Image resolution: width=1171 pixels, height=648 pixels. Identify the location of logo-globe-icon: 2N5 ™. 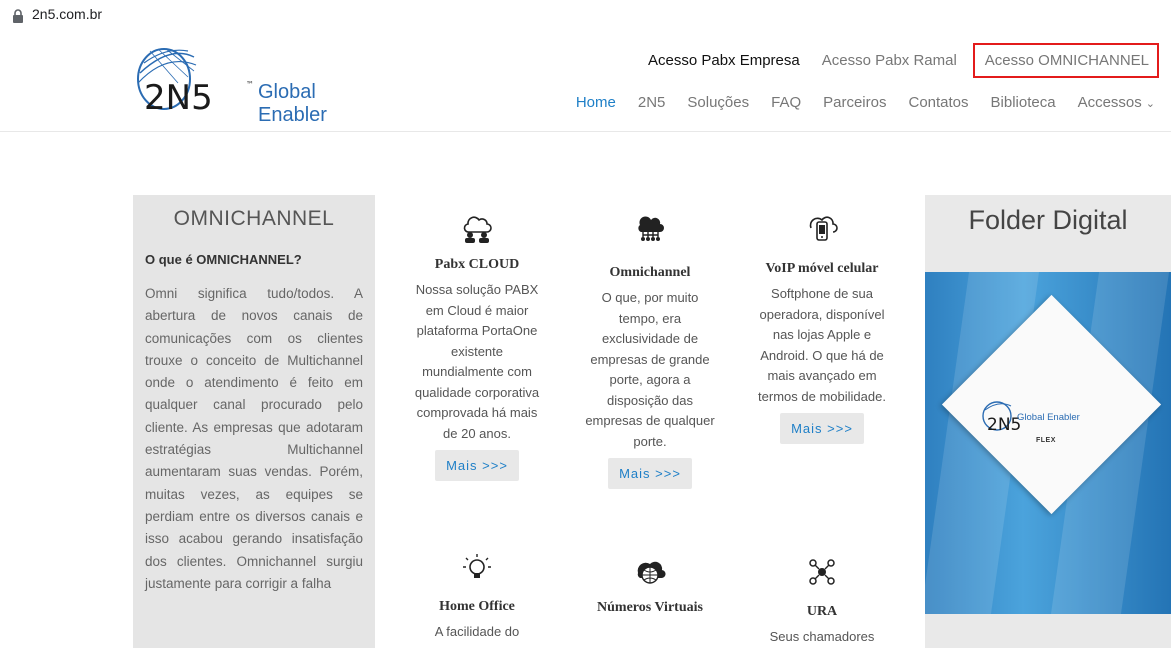
(195, 81).